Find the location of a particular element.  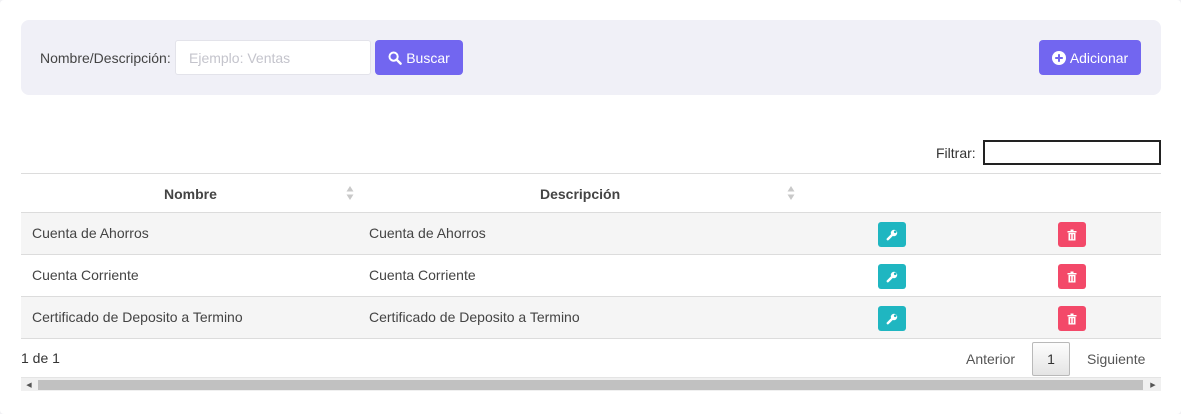

scrollbar-thumb is located at coordinates (590, 385).